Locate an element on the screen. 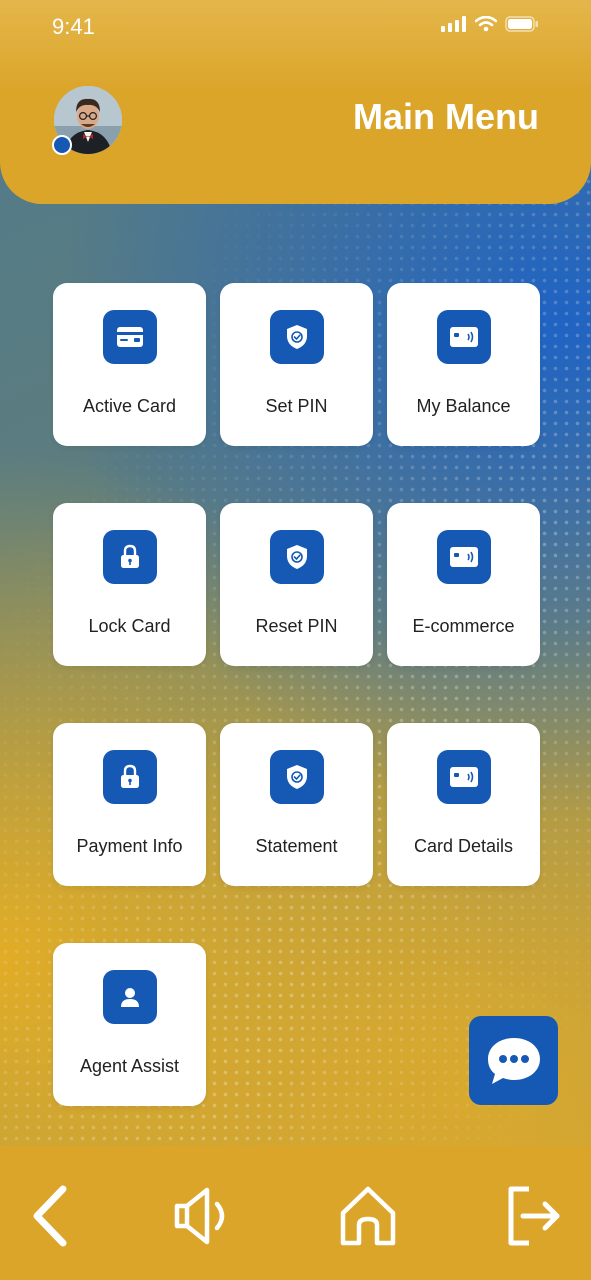  tile-label: Lock Card is located at coordinates (129, 626).